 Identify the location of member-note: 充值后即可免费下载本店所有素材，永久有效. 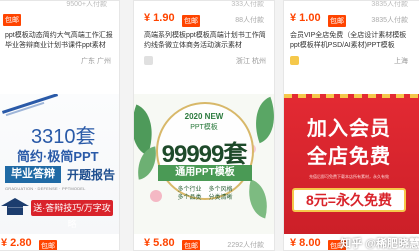
(349, 176).